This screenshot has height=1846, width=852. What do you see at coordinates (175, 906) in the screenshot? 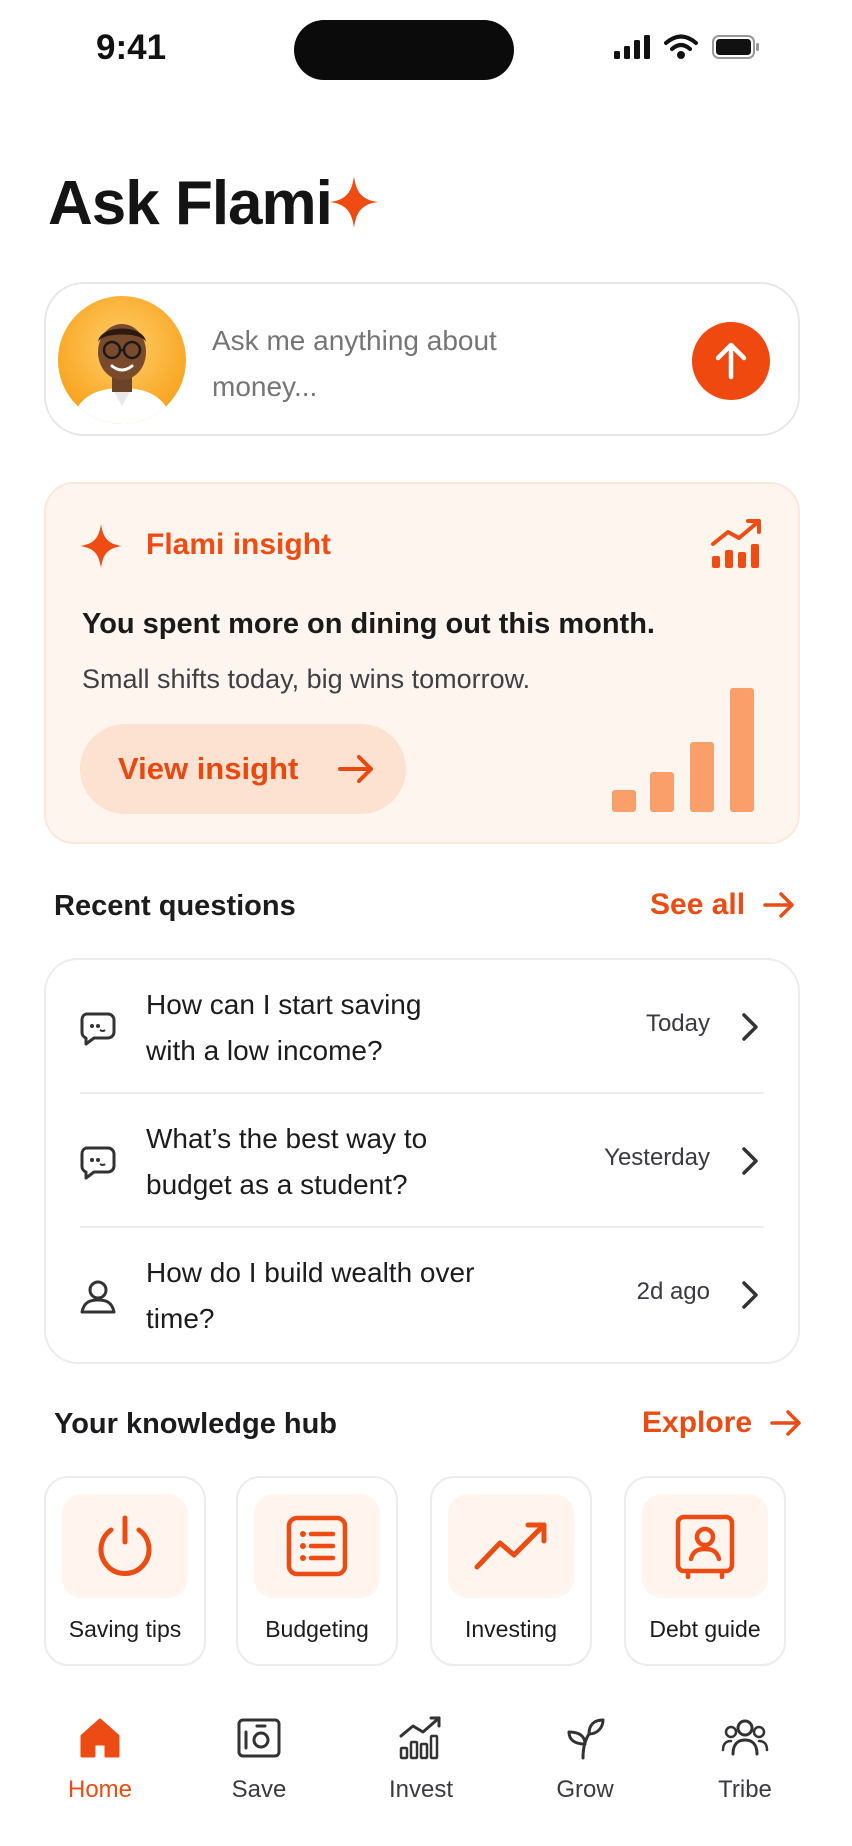
I see `recent-questions-title: Recent questions` at bounding box center [175, 906].